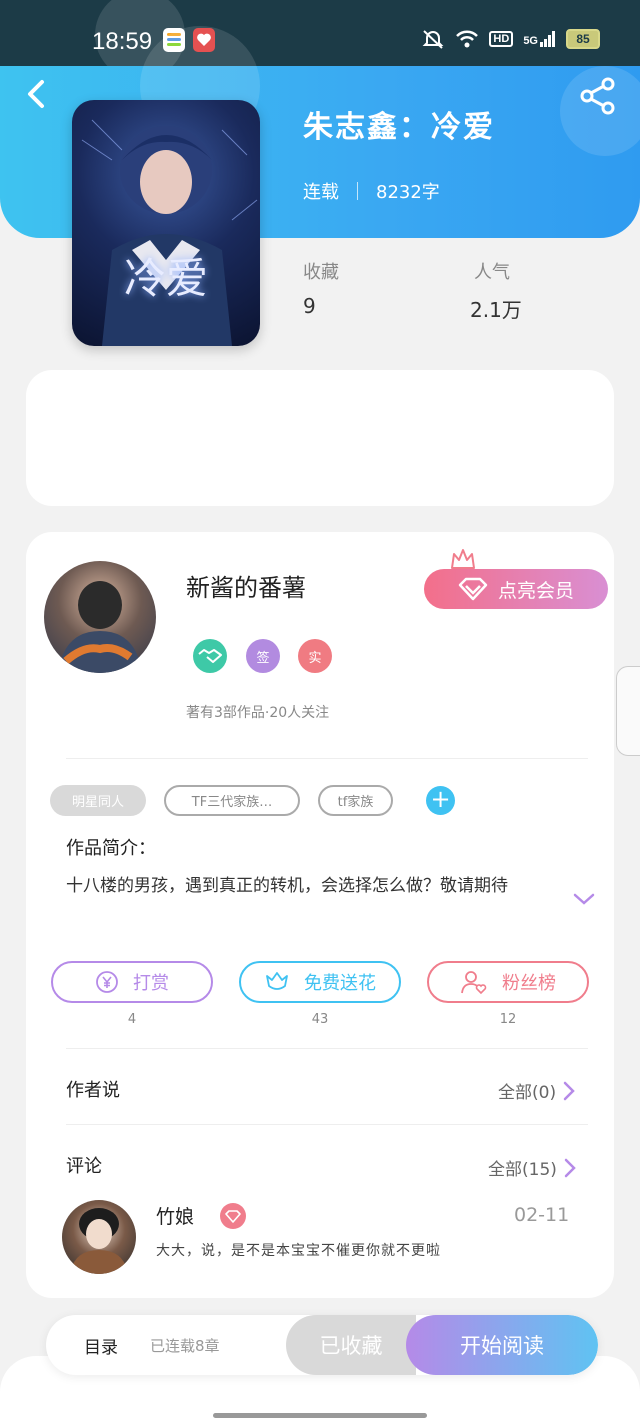  What do you see at coordinates (100, 617) in the screenshot?
I see `author-avatar` at bounding box center [100, 617].